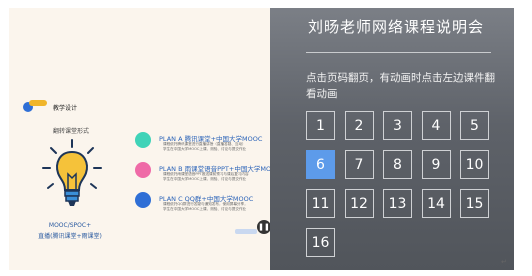 This screenshot has height=276, width=532. Describe the element at coordinates (320, 242) in the screenshot. I see `page-button-16: 16` at that location.